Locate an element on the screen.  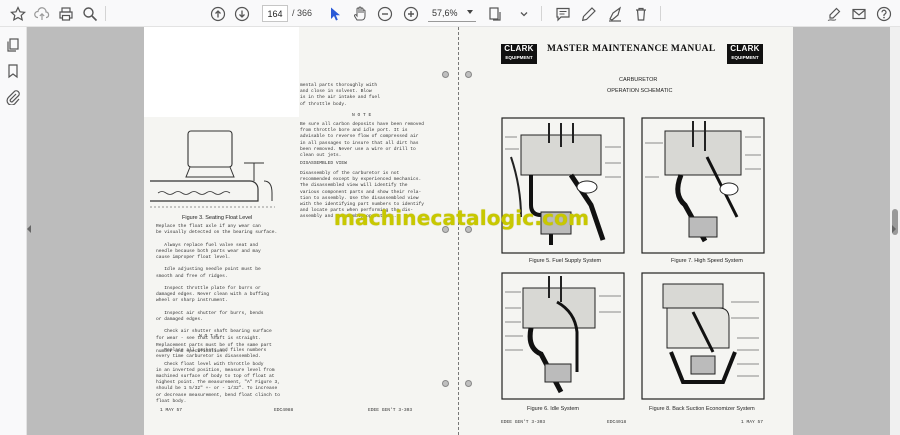
zoom-in-icon is located at coordinates (411, 14).